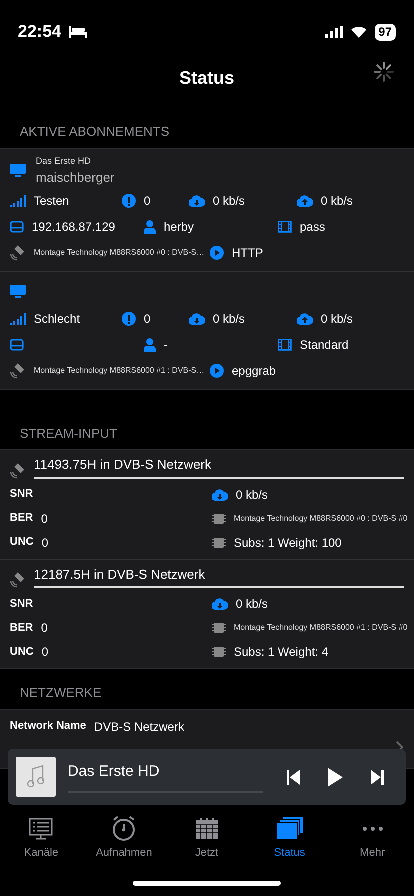  I want to click on more-icon, so click(372, 829).